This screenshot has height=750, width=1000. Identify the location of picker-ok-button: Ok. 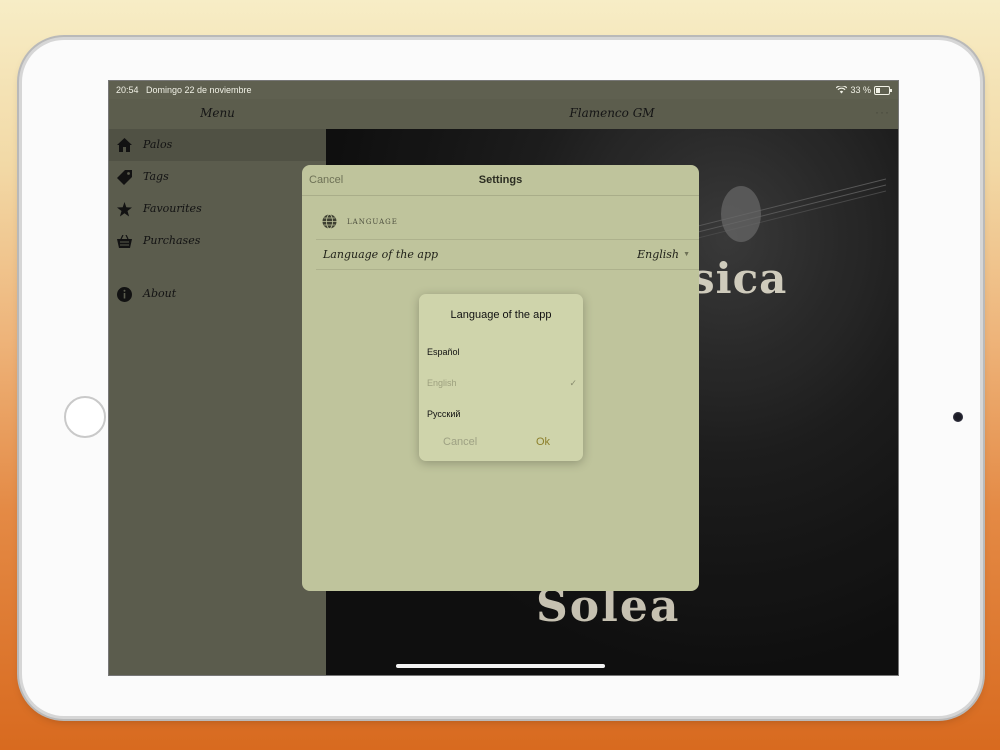
(543, 442).